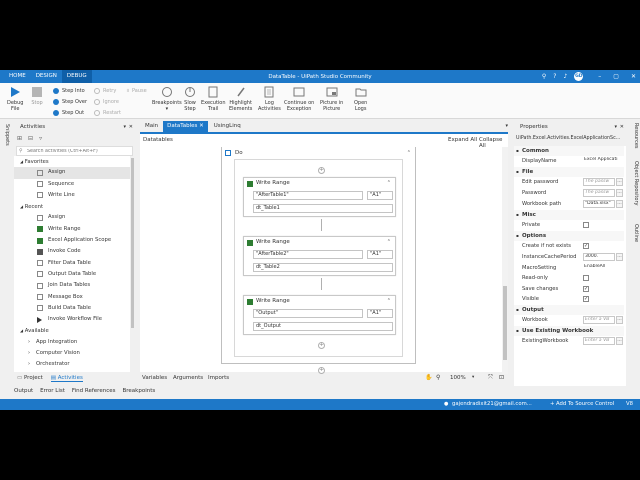  I want to click on tab-arguments: Arguments, so click(188, 378).